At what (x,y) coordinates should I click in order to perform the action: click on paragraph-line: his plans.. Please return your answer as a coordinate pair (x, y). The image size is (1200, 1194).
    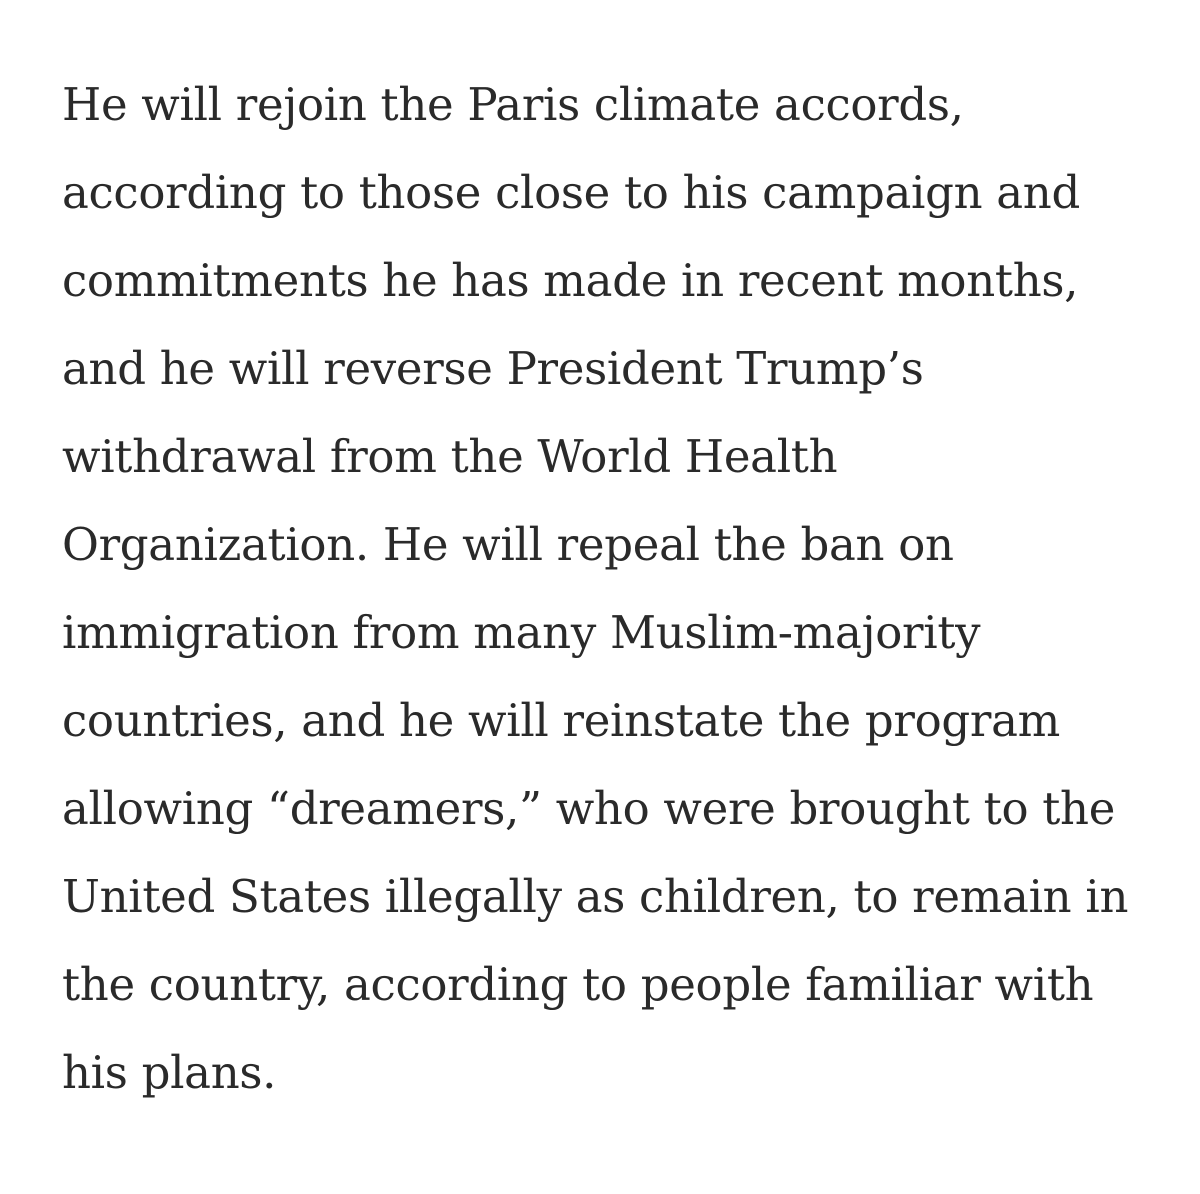
    Looking at the image, I should click on (169, 1072).